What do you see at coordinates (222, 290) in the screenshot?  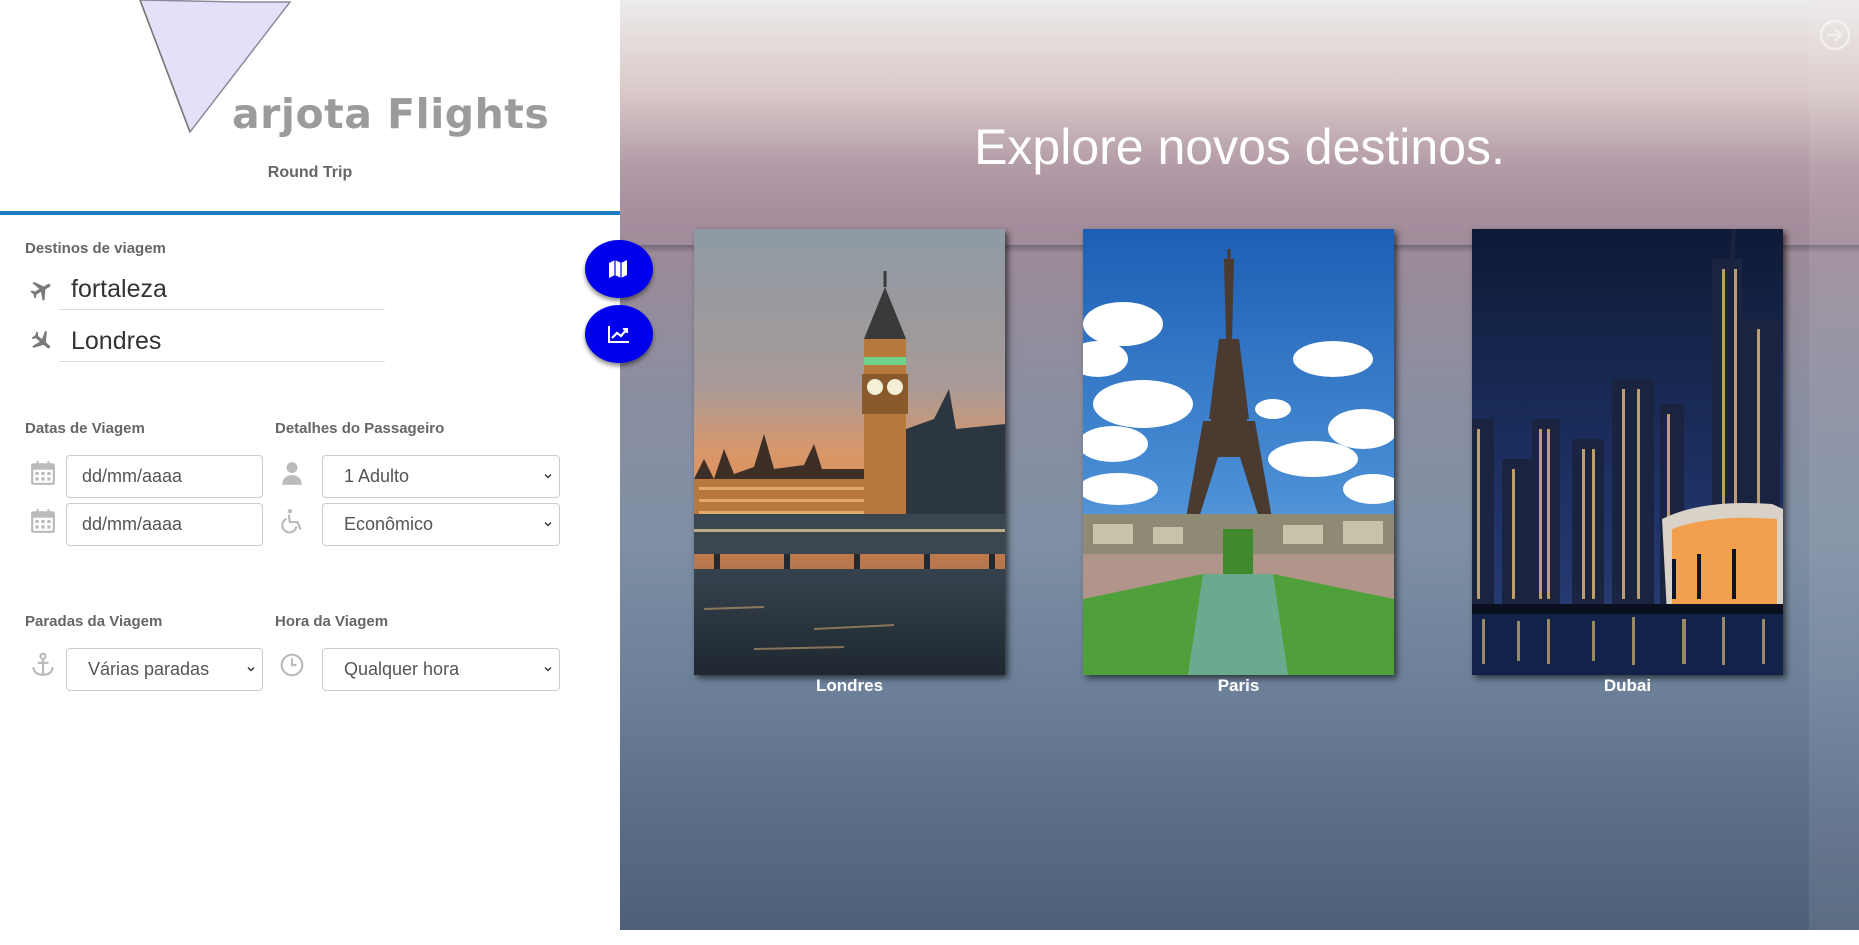 I see `origin-input` at bounding box center [222, 290].